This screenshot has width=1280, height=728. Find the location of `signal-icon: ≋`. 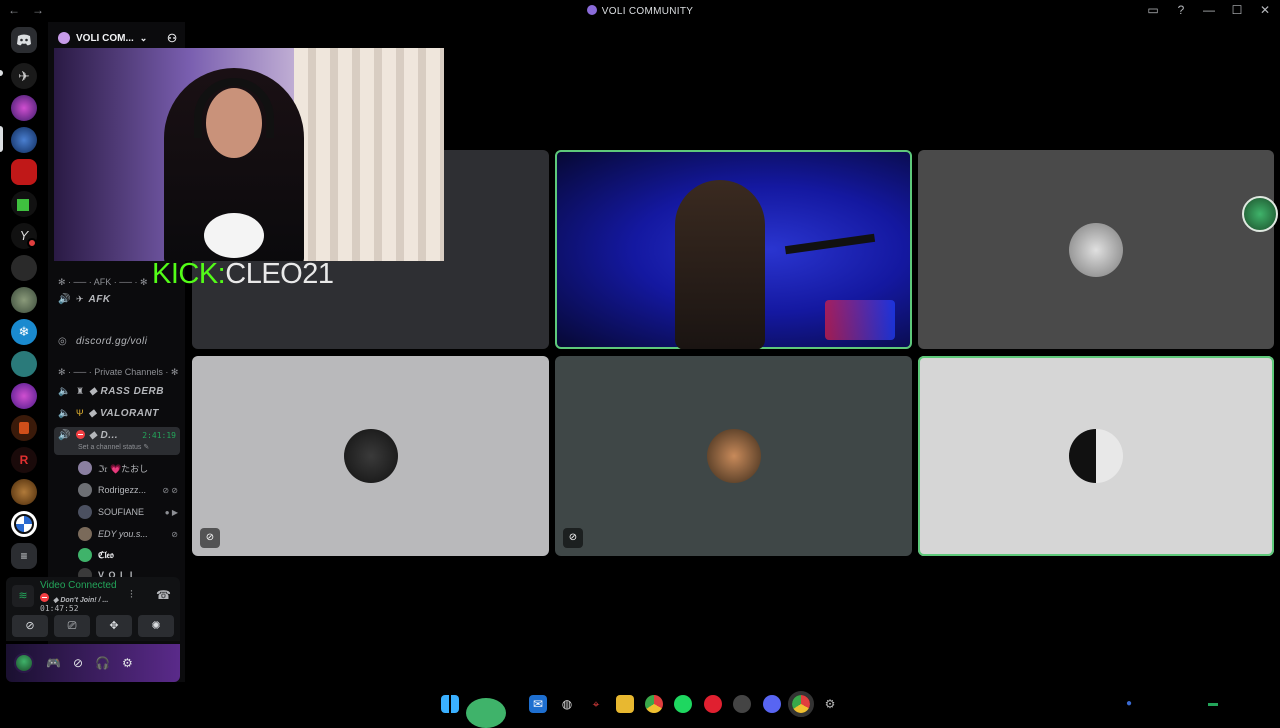

signal-icon: ≋ is located at coordinates (23, 596).